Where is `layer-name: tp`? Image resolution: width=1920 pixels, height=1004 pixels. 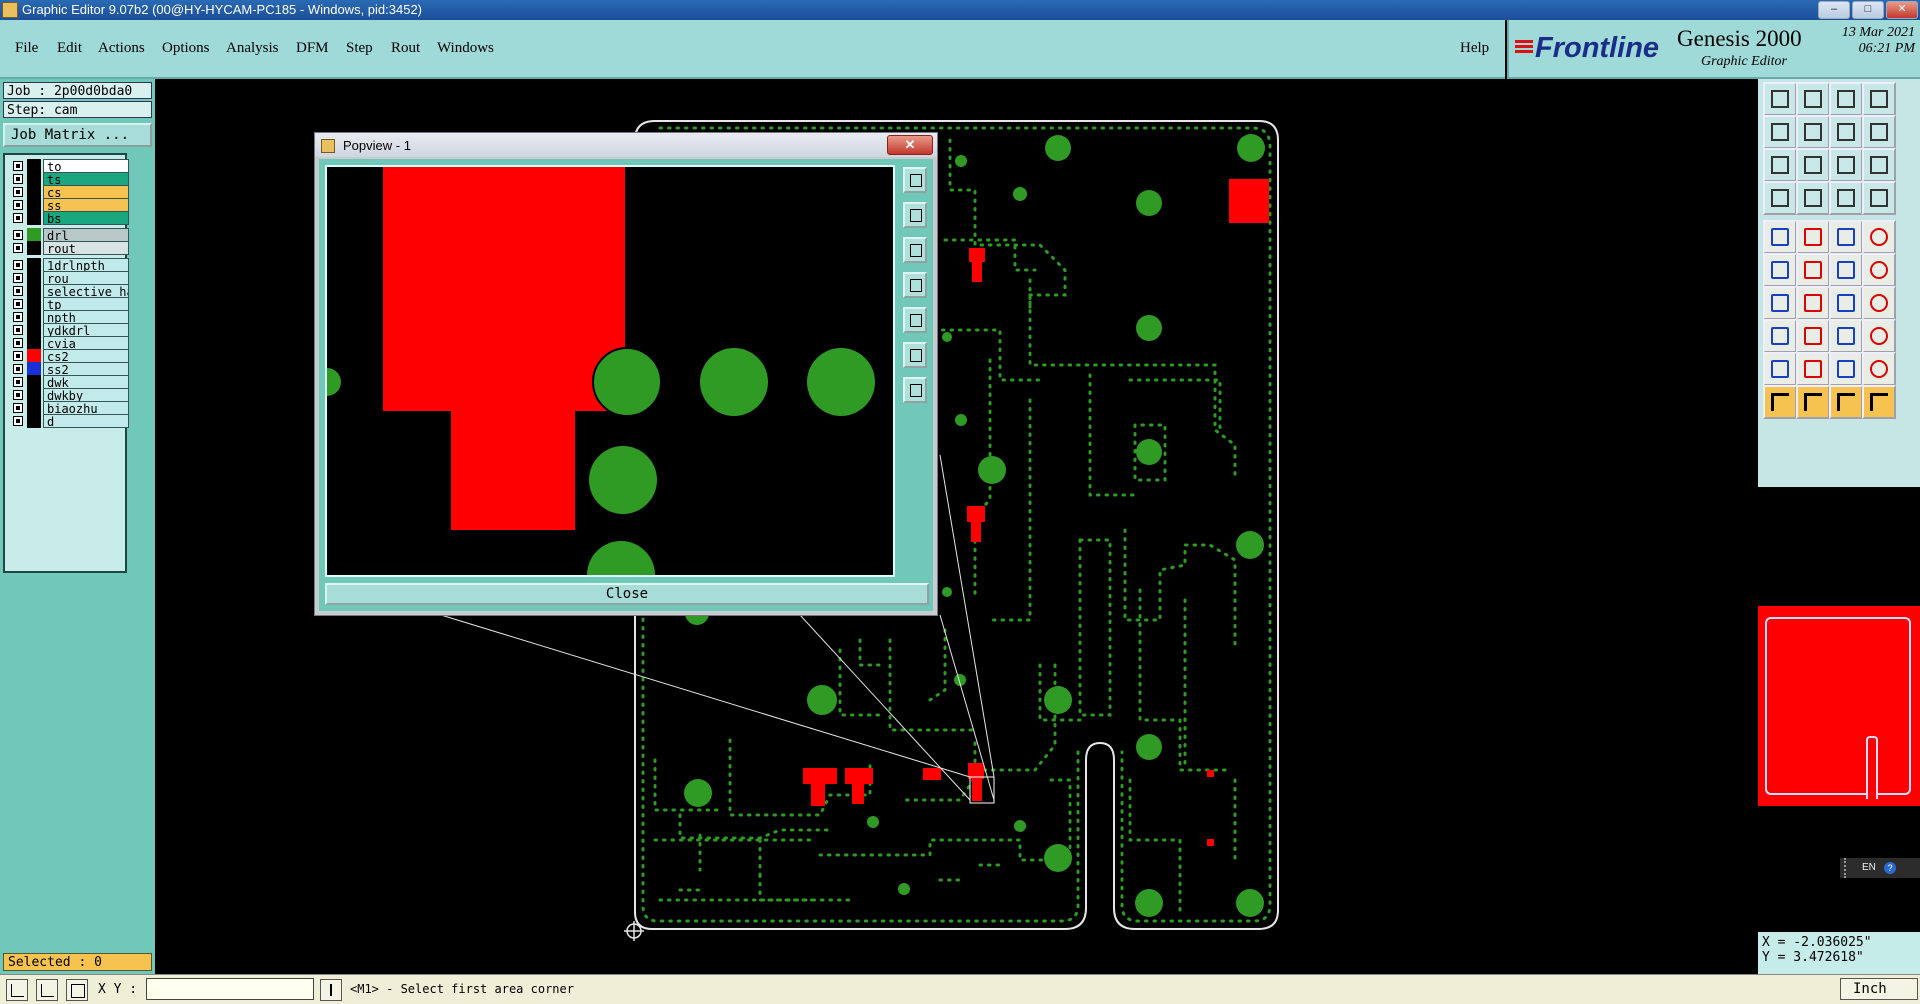
layer-name: tp is located at coordinates (86, 304).